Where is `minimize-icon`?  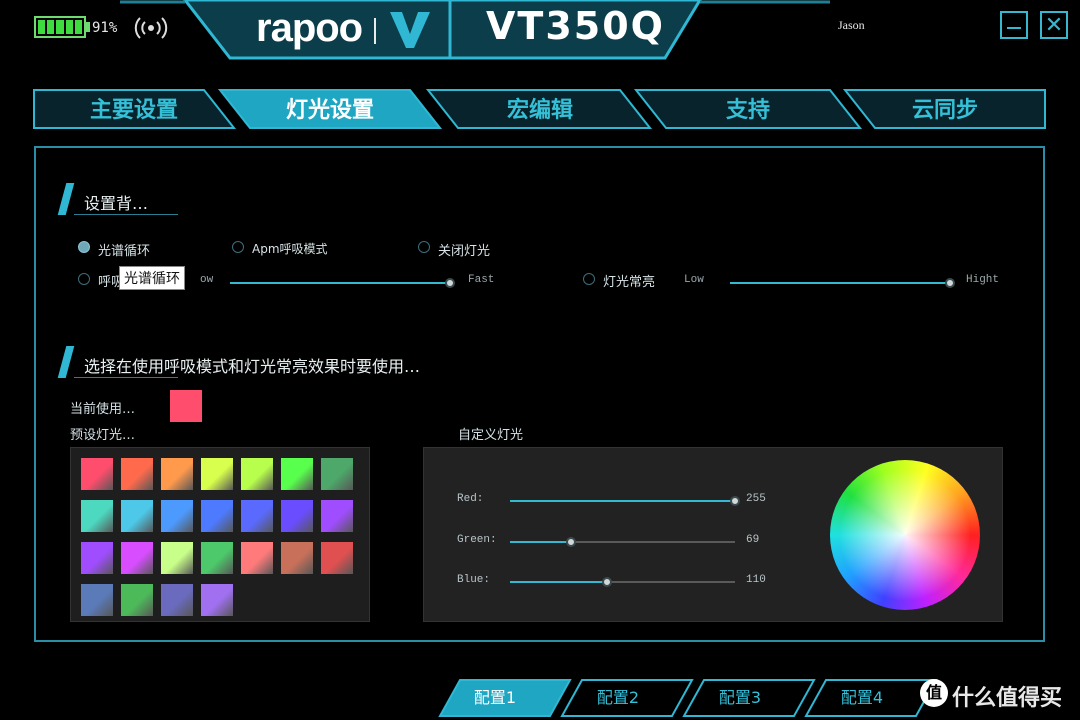
minimize-icon is located at coordinates (1014, 28).